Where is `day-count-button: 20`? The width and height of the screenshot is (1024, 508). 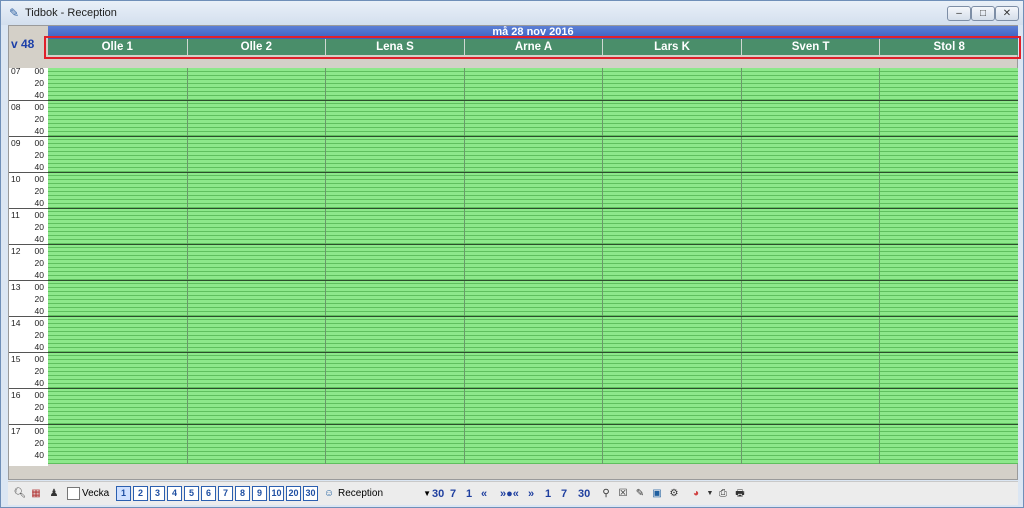
day-count-button: 20 is located at coordinates (293, 493).